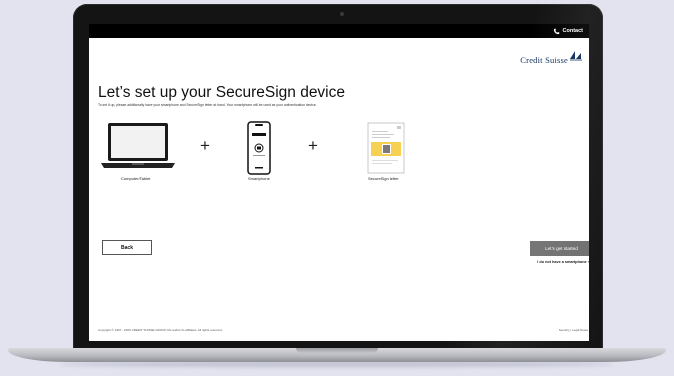 This screenshot has width=674, height=376. What do you see at coordinates (127, 247) in the screenshot?
I see `back-button: Back` at bounding box center [127, 247].